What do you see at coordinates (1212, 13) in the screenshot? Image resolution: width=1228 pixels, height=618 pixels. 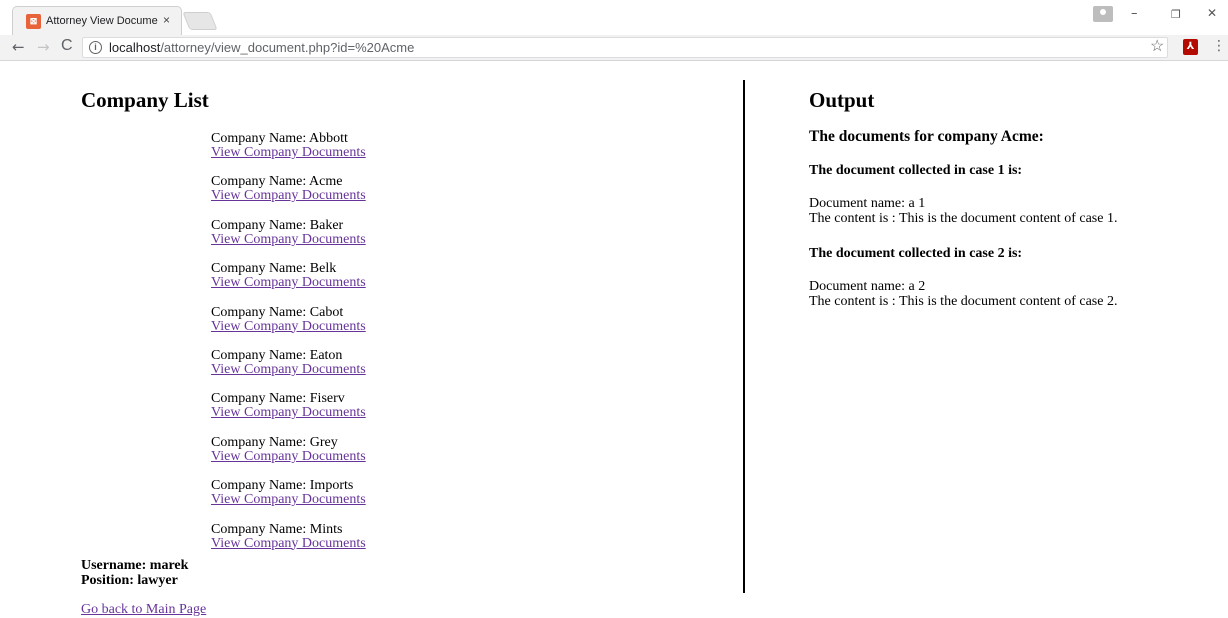 I see `close-window-icon: ✕` at bounding box center [1212, 13].